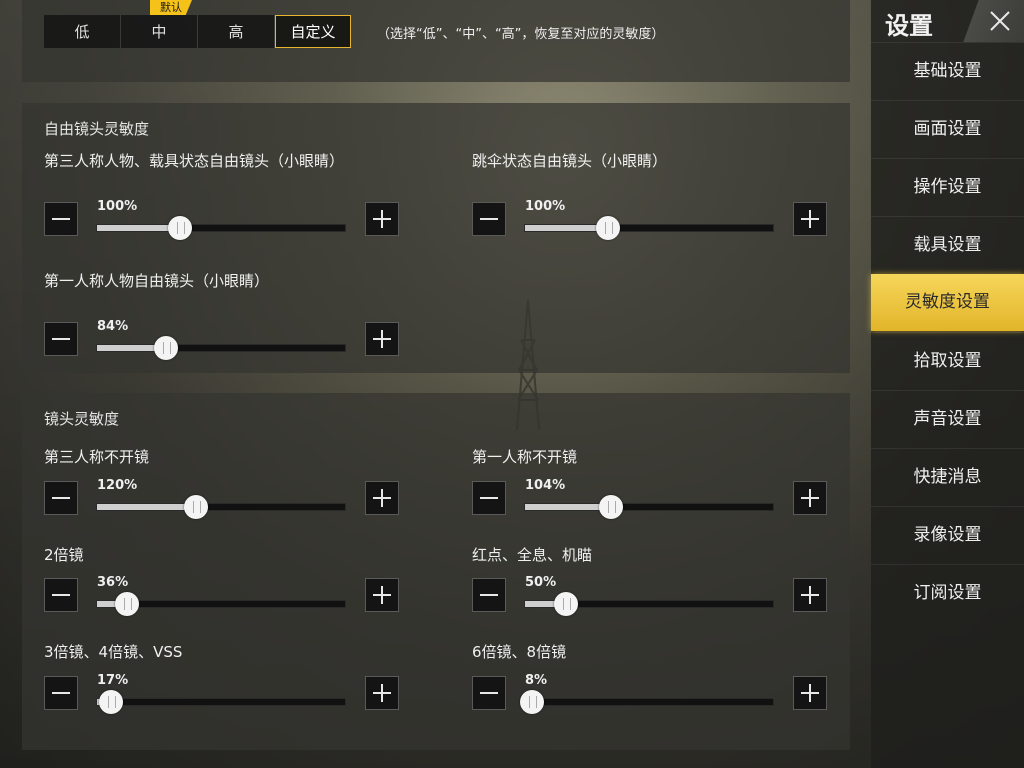 This screenshot has height=768, width=1024. Describe the element at coordinates (541, 582) in the screenshot. I see `slider-value: 50%` at that location.